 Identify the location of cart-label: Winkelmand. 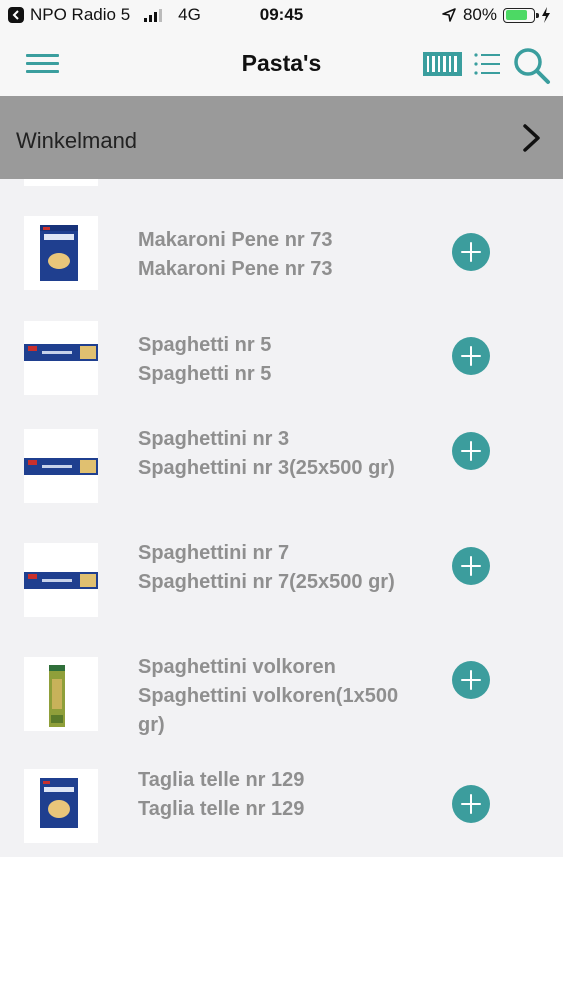
(77, 140).